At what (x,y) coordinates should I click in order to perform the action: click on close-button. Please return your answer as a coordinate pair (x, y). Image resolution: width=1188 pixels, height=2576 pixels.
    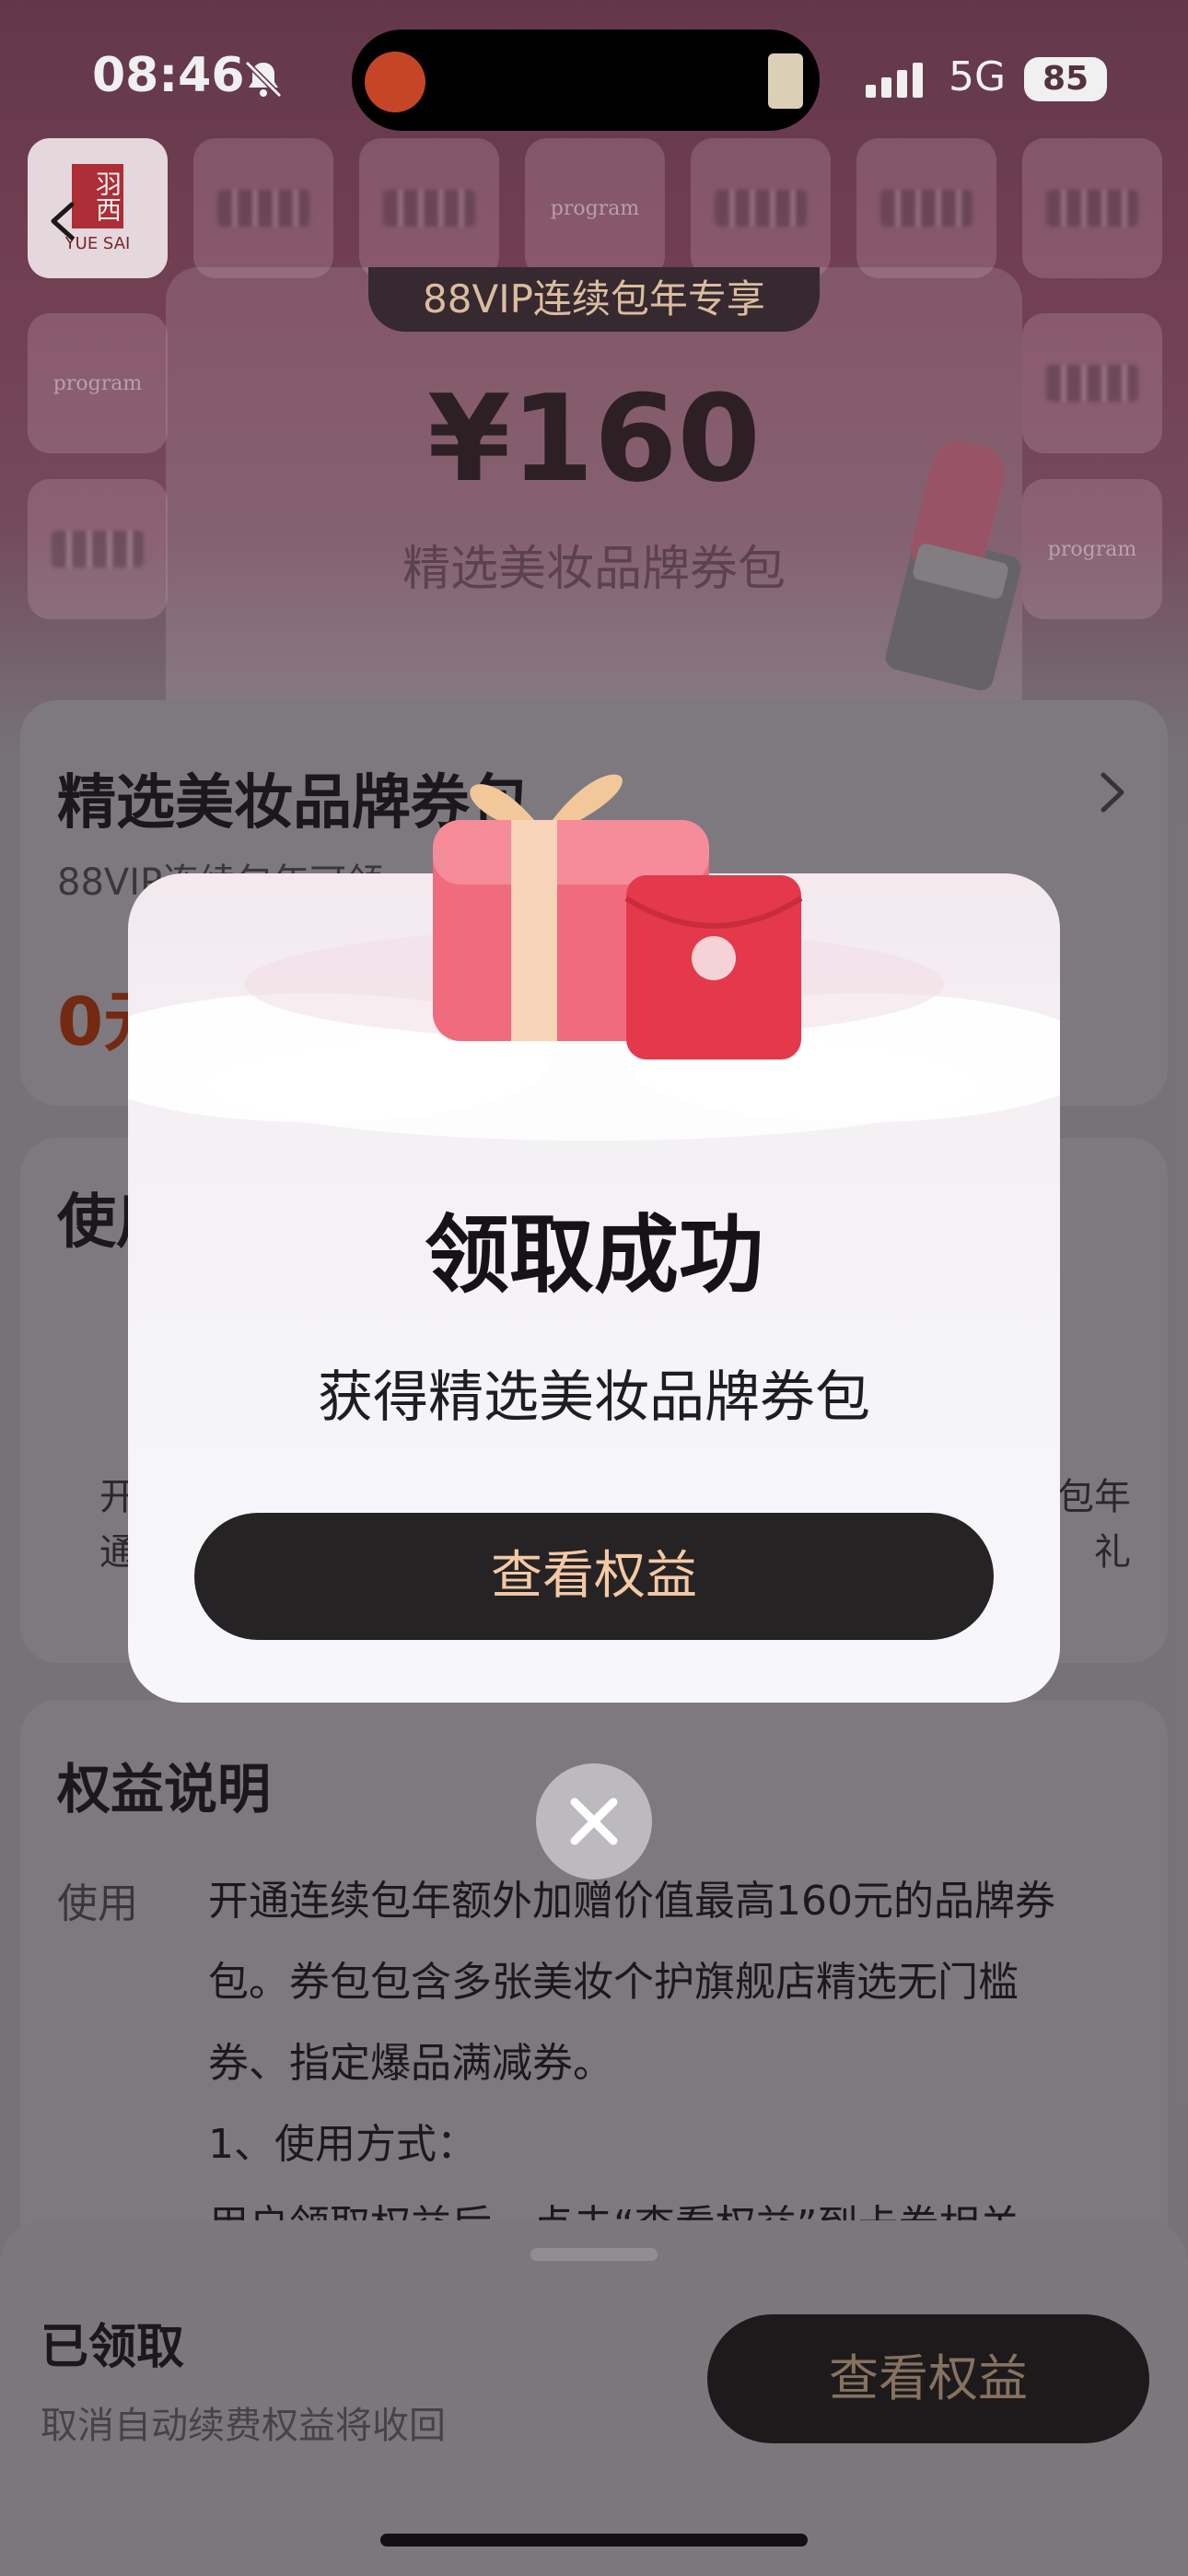
    Looking at the image, I should click on (594, 1821).